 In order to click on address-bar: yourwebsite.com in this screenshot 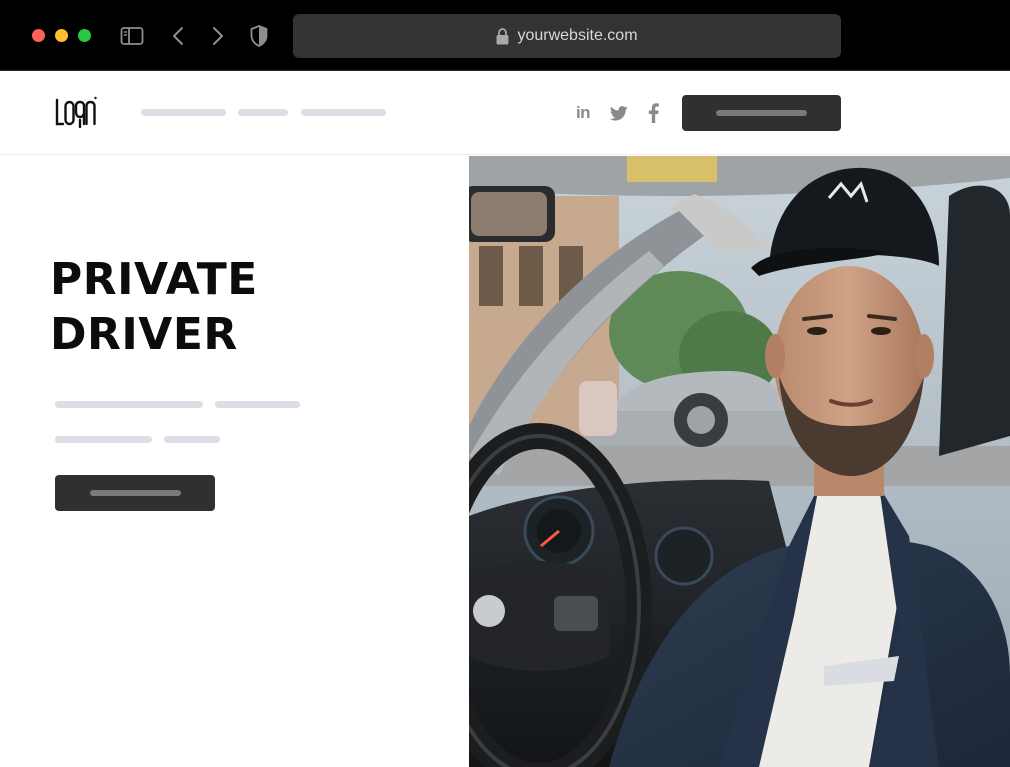, I will do `click(567, 36)`.